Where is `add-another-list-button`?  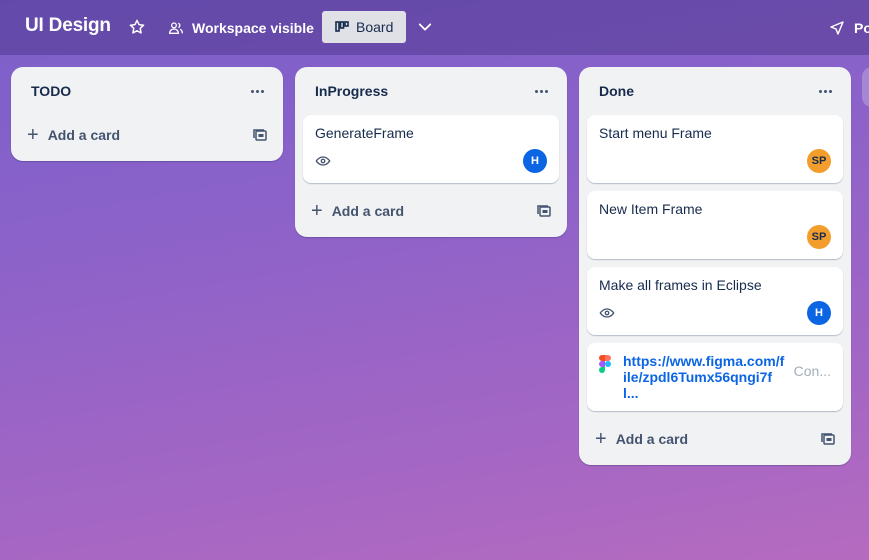
add-another-list-button is located at coordinates (865, 87).